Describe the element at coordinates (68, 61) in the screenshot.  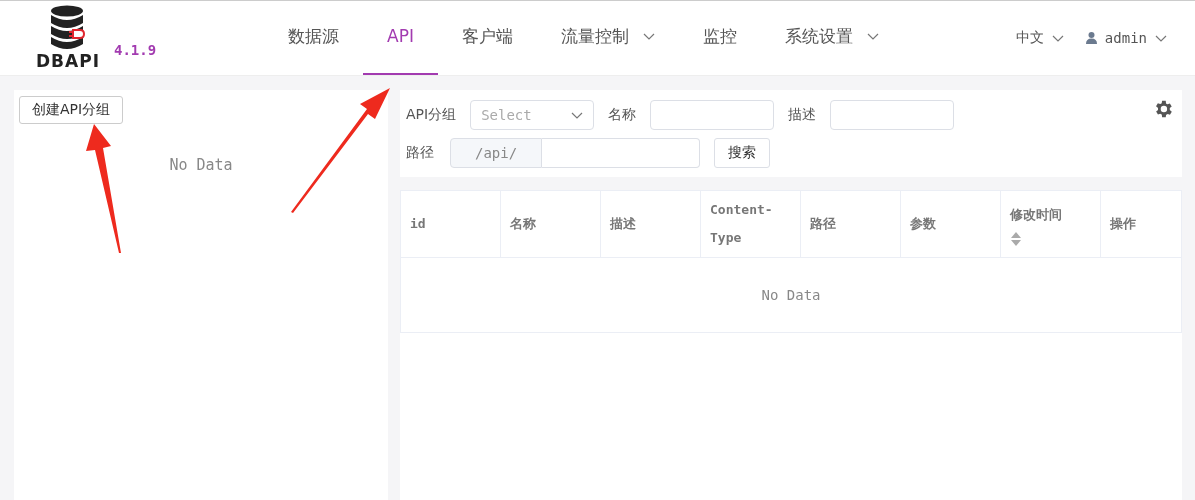
I see `logo-text: DBAPI` at that location.